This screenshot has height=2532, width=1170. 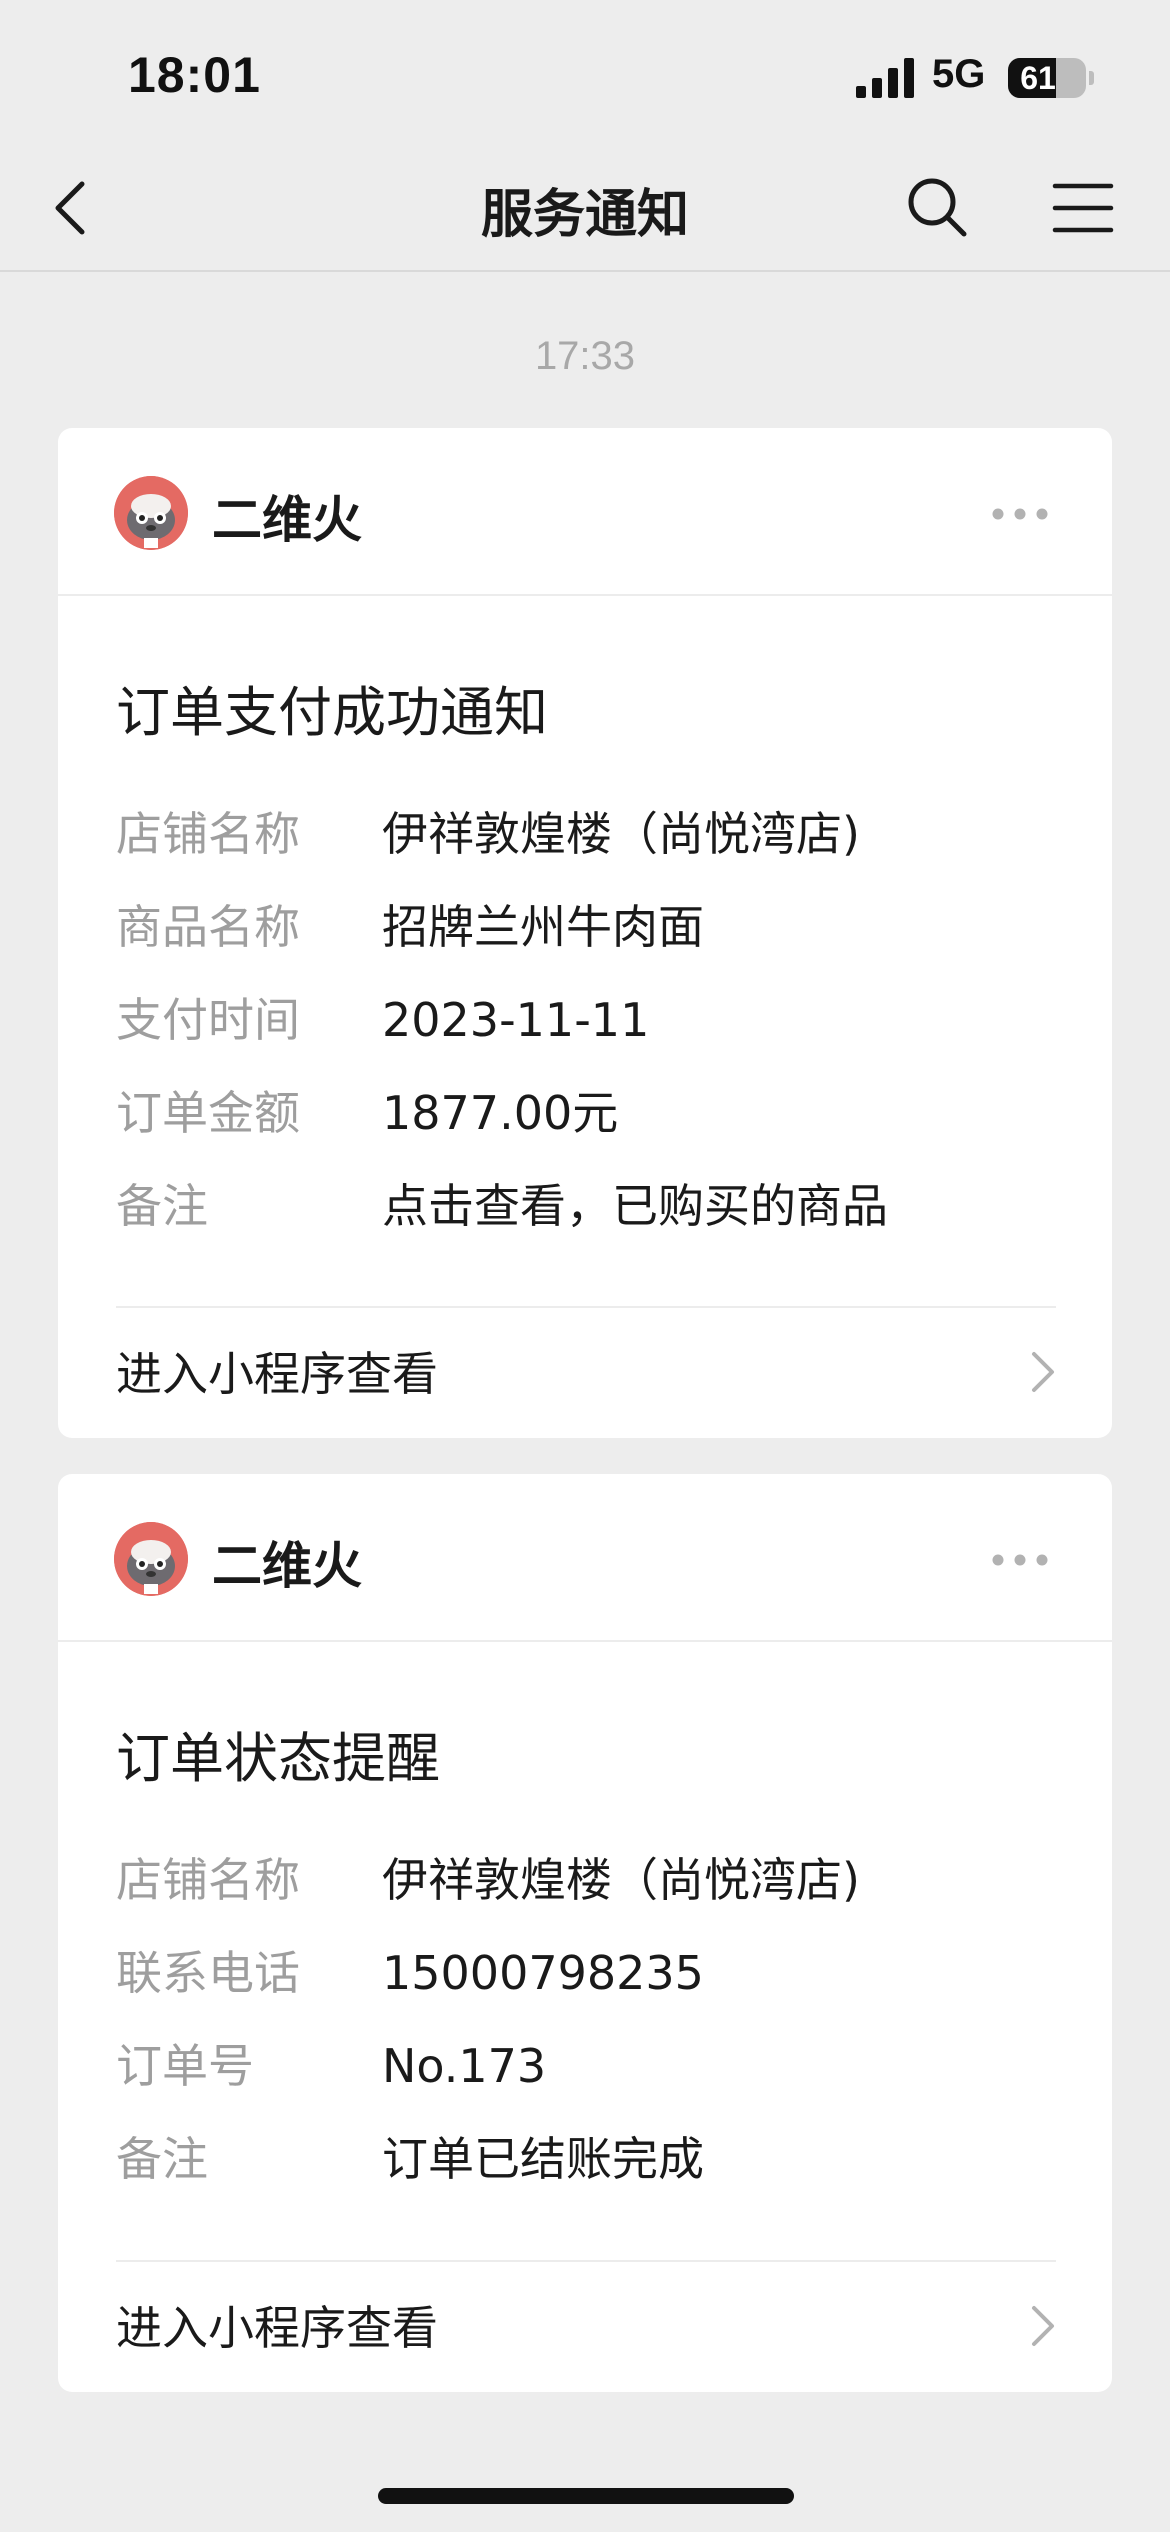 What do you see at coordinates (959, 74) in the screenshot?
I see `network-type: 5G` at bounding box center [959, 74].